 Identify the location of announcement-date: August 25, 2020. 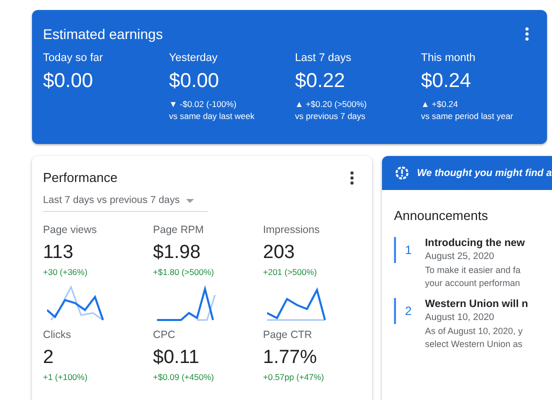
(460, 256).